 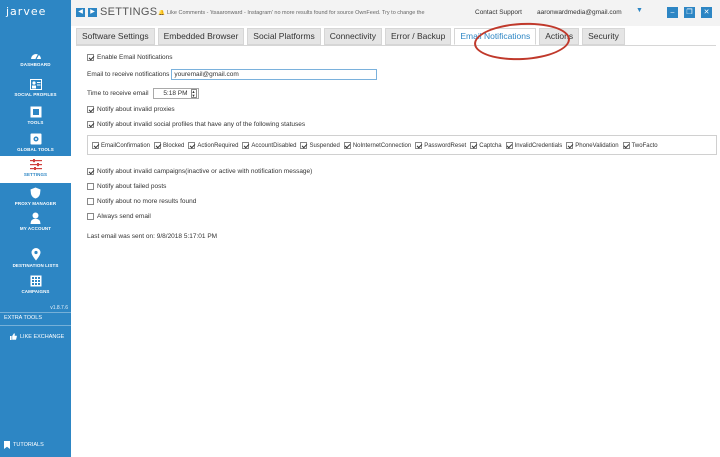 I want to click on failed-posts-checkbox, so click(x=90, y=186).